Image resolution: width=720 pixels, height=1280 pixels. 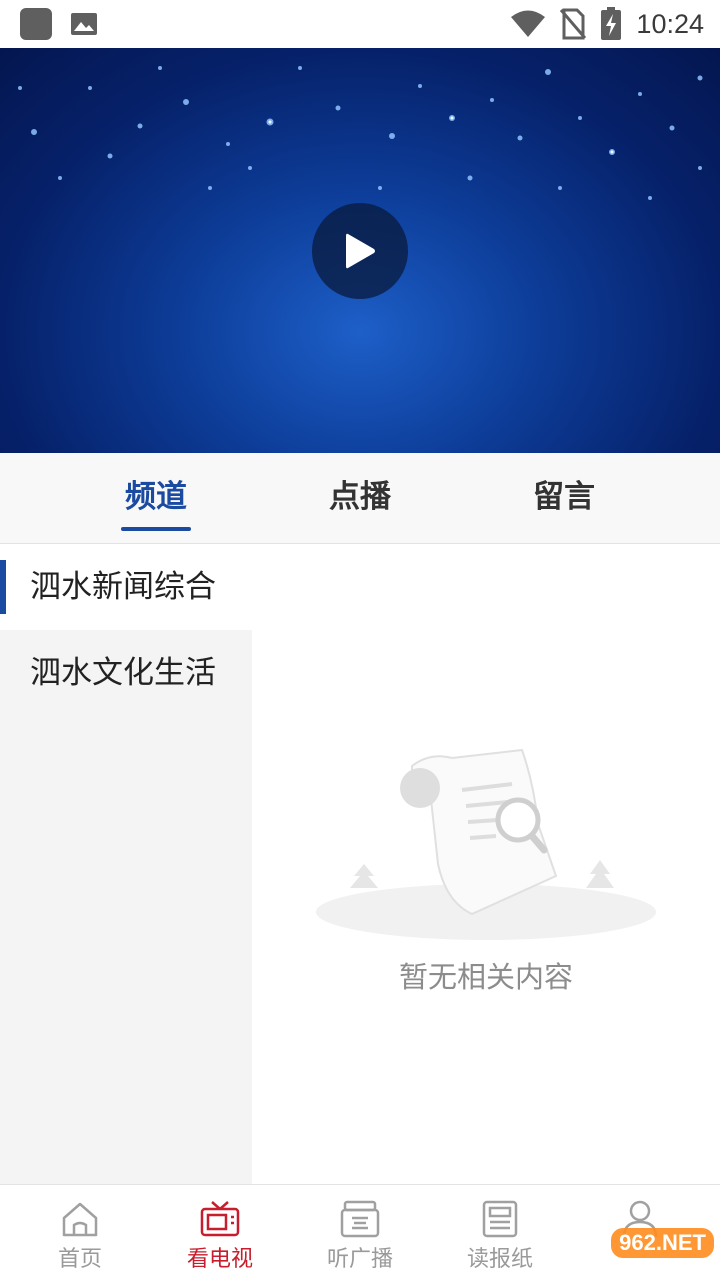 What do you see at coordinates (80, 1219) in the screenshot?
I see `home-icon` at bounding box center [80, 1219].